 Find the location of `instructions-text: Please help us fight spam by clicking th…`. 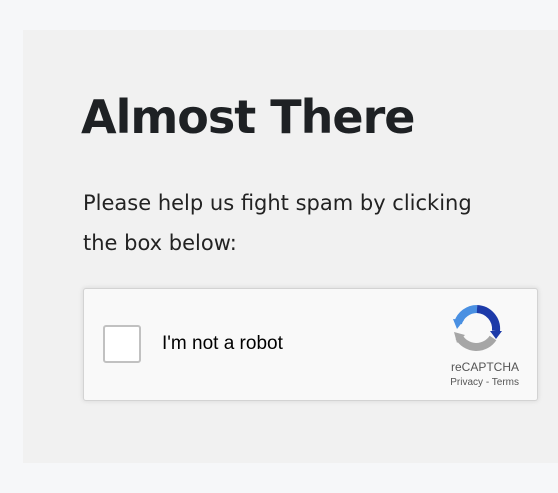

instructions-text: Please help us fight spam by clicking th… is located at coordinates (277, 223).